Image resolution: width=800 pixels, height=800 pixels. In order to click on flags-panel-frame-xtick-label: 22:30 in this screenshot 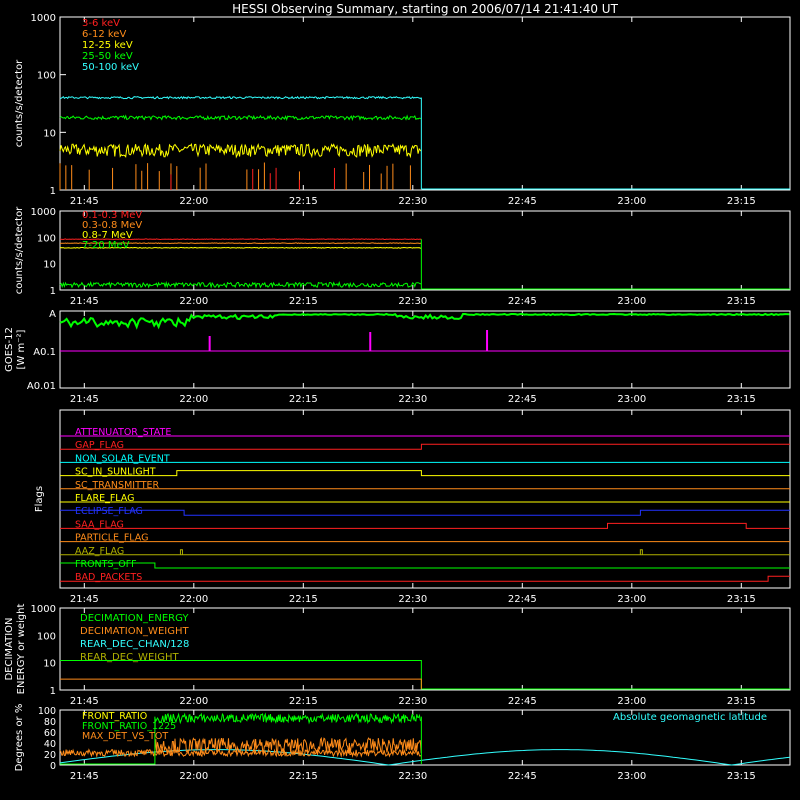, I will do `click(412, 599)`.